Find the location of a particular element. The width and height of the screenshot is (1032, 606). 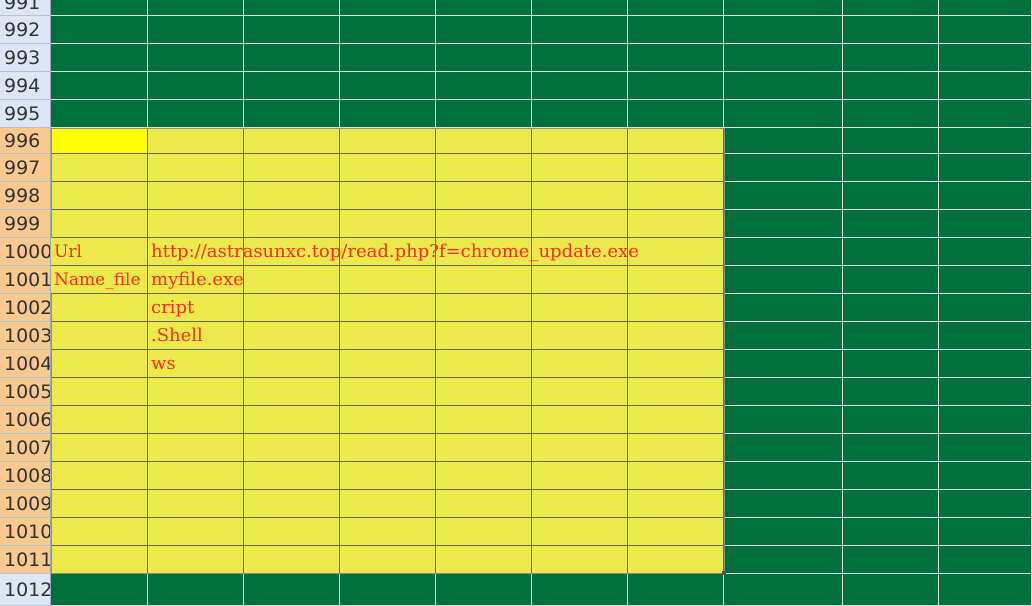

cell-H1000 is located at coordinates (783, 252).